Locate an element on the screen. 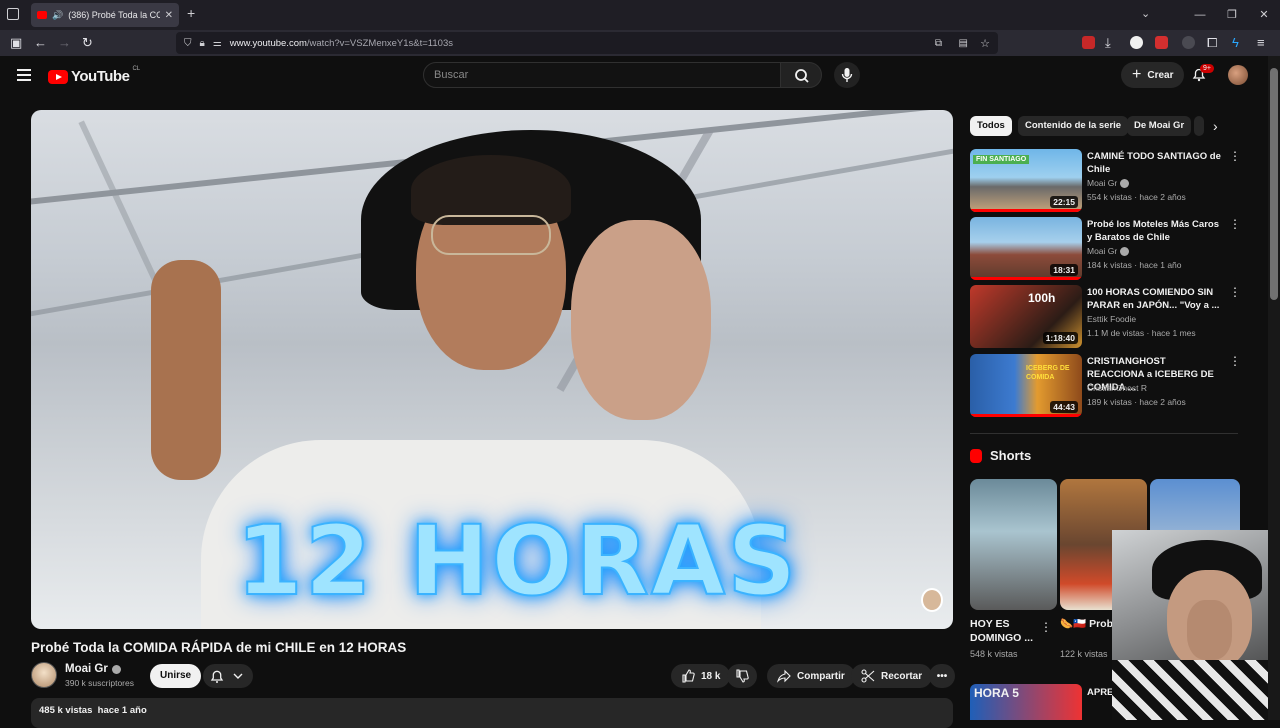 This screenshot has width=1280, height=728. voice-search-button is located at coordinates (847, 75).